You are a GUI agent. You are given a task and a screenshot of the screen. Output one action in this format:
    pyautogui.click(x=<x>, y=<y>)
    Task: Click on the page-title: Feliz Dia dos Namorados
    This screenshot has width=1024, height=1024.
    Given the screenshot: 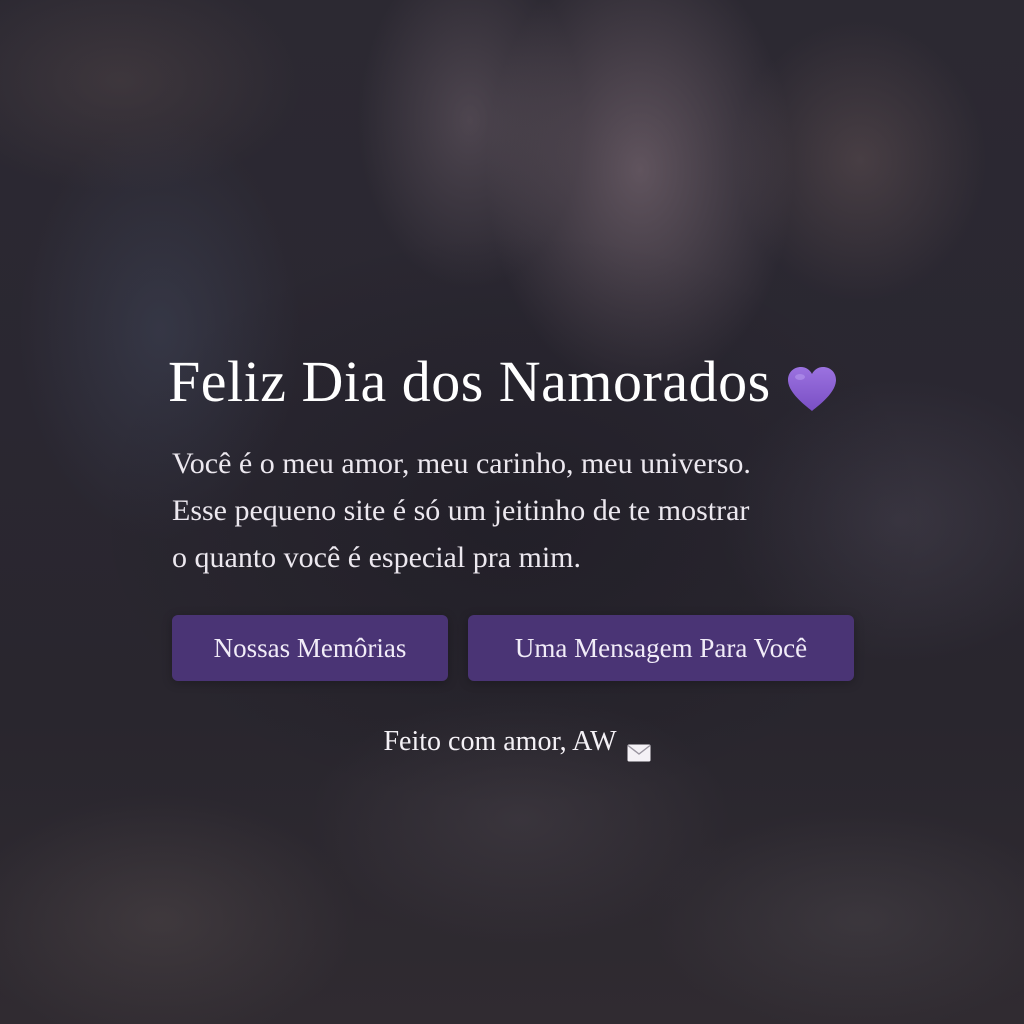 What is the action you would take?
    pyautogui.click(x=528, y=382)
    